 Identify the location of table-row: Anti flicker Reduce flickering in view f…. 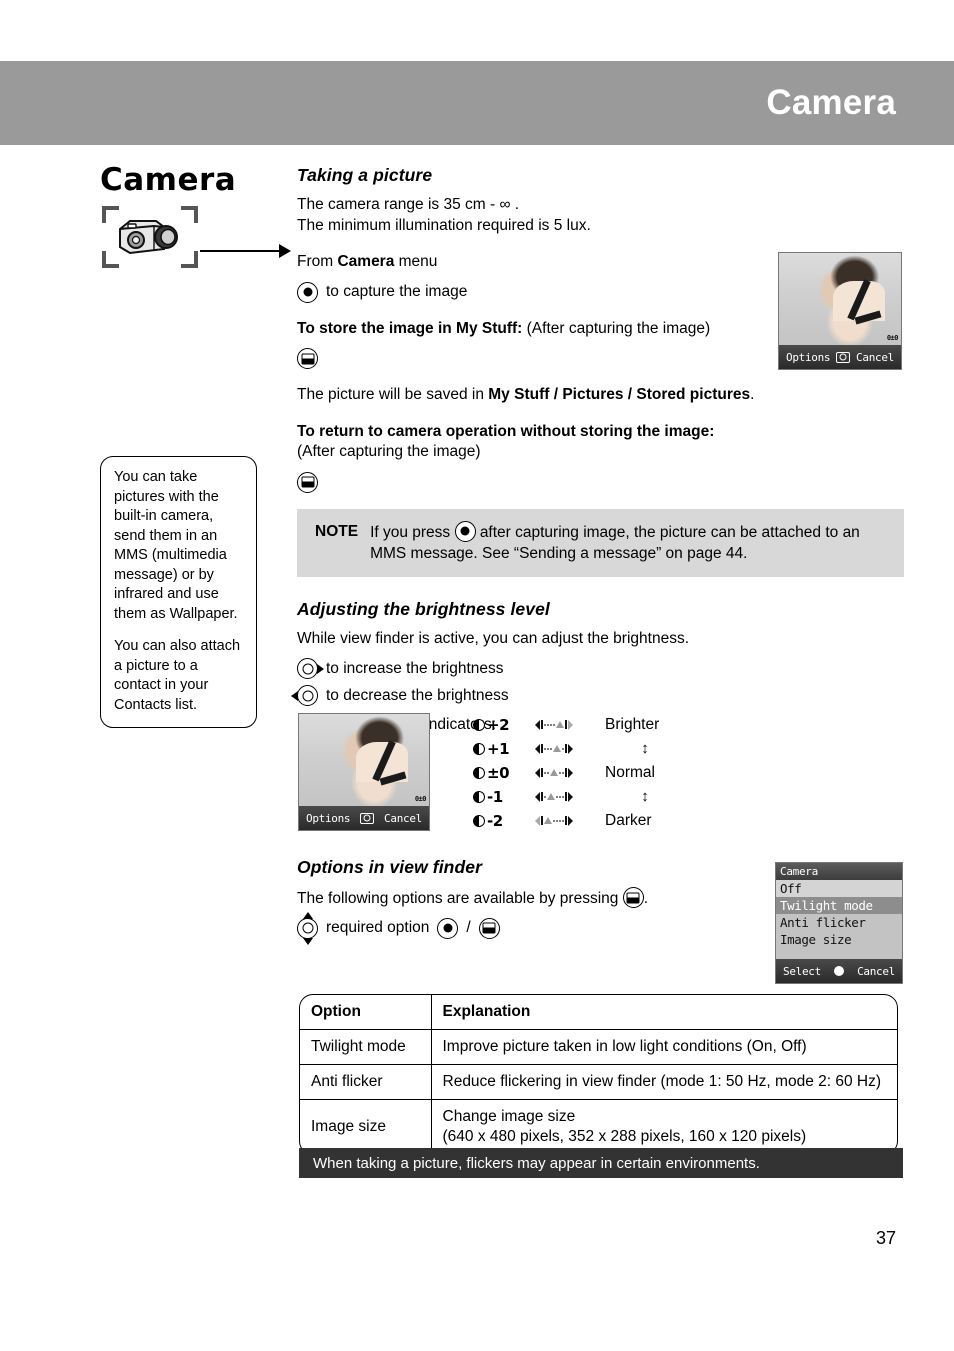
(598, 1082).